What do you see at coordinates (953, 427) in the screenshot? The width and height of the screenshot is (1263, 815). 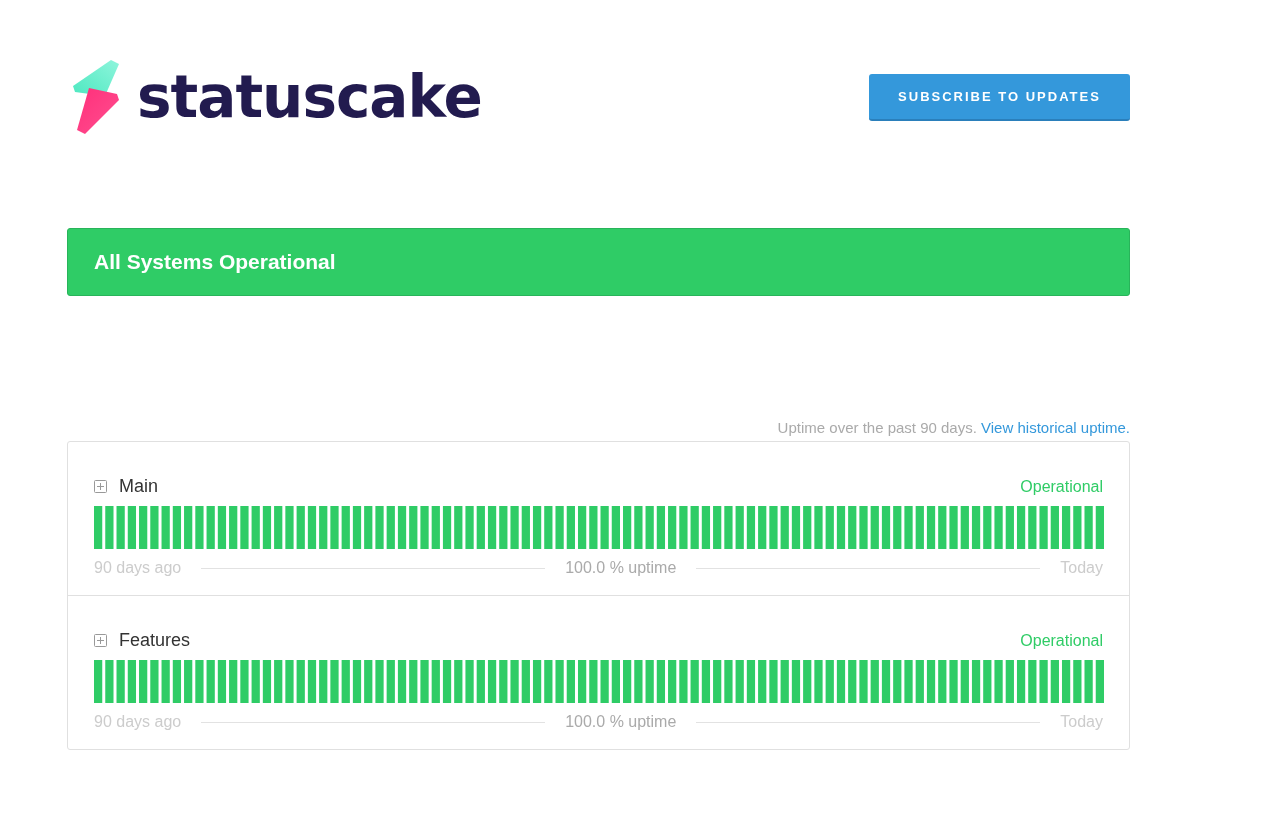 I see `uptime-note: Uptime over the past 90 days. View historical uptime.` at bounding box center [953, 427].